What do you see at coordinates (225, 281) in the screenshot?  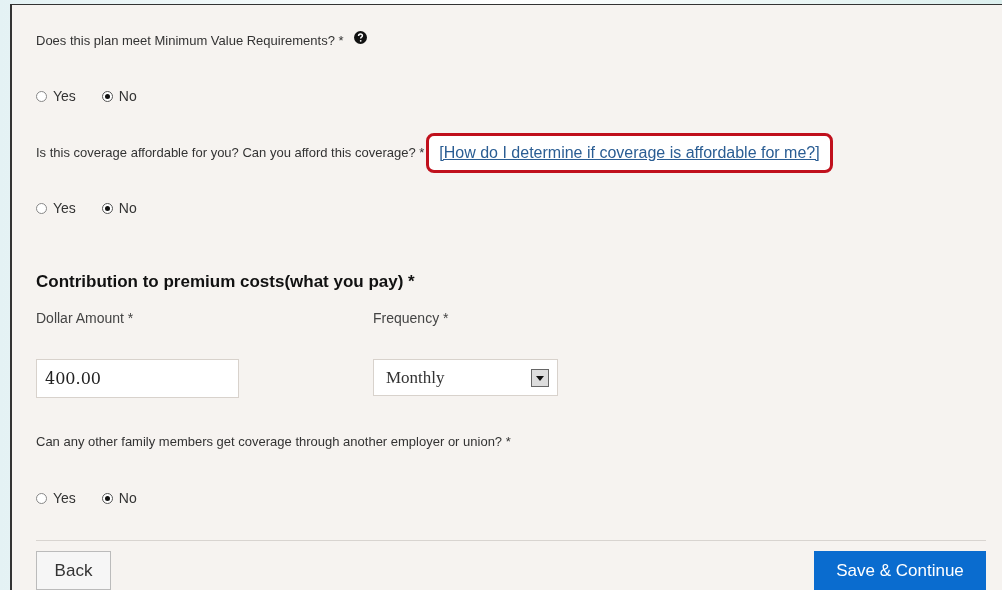 I see `section-heading: Contribution to premium costs(what you pay) *` at bounding box center [225, 281].